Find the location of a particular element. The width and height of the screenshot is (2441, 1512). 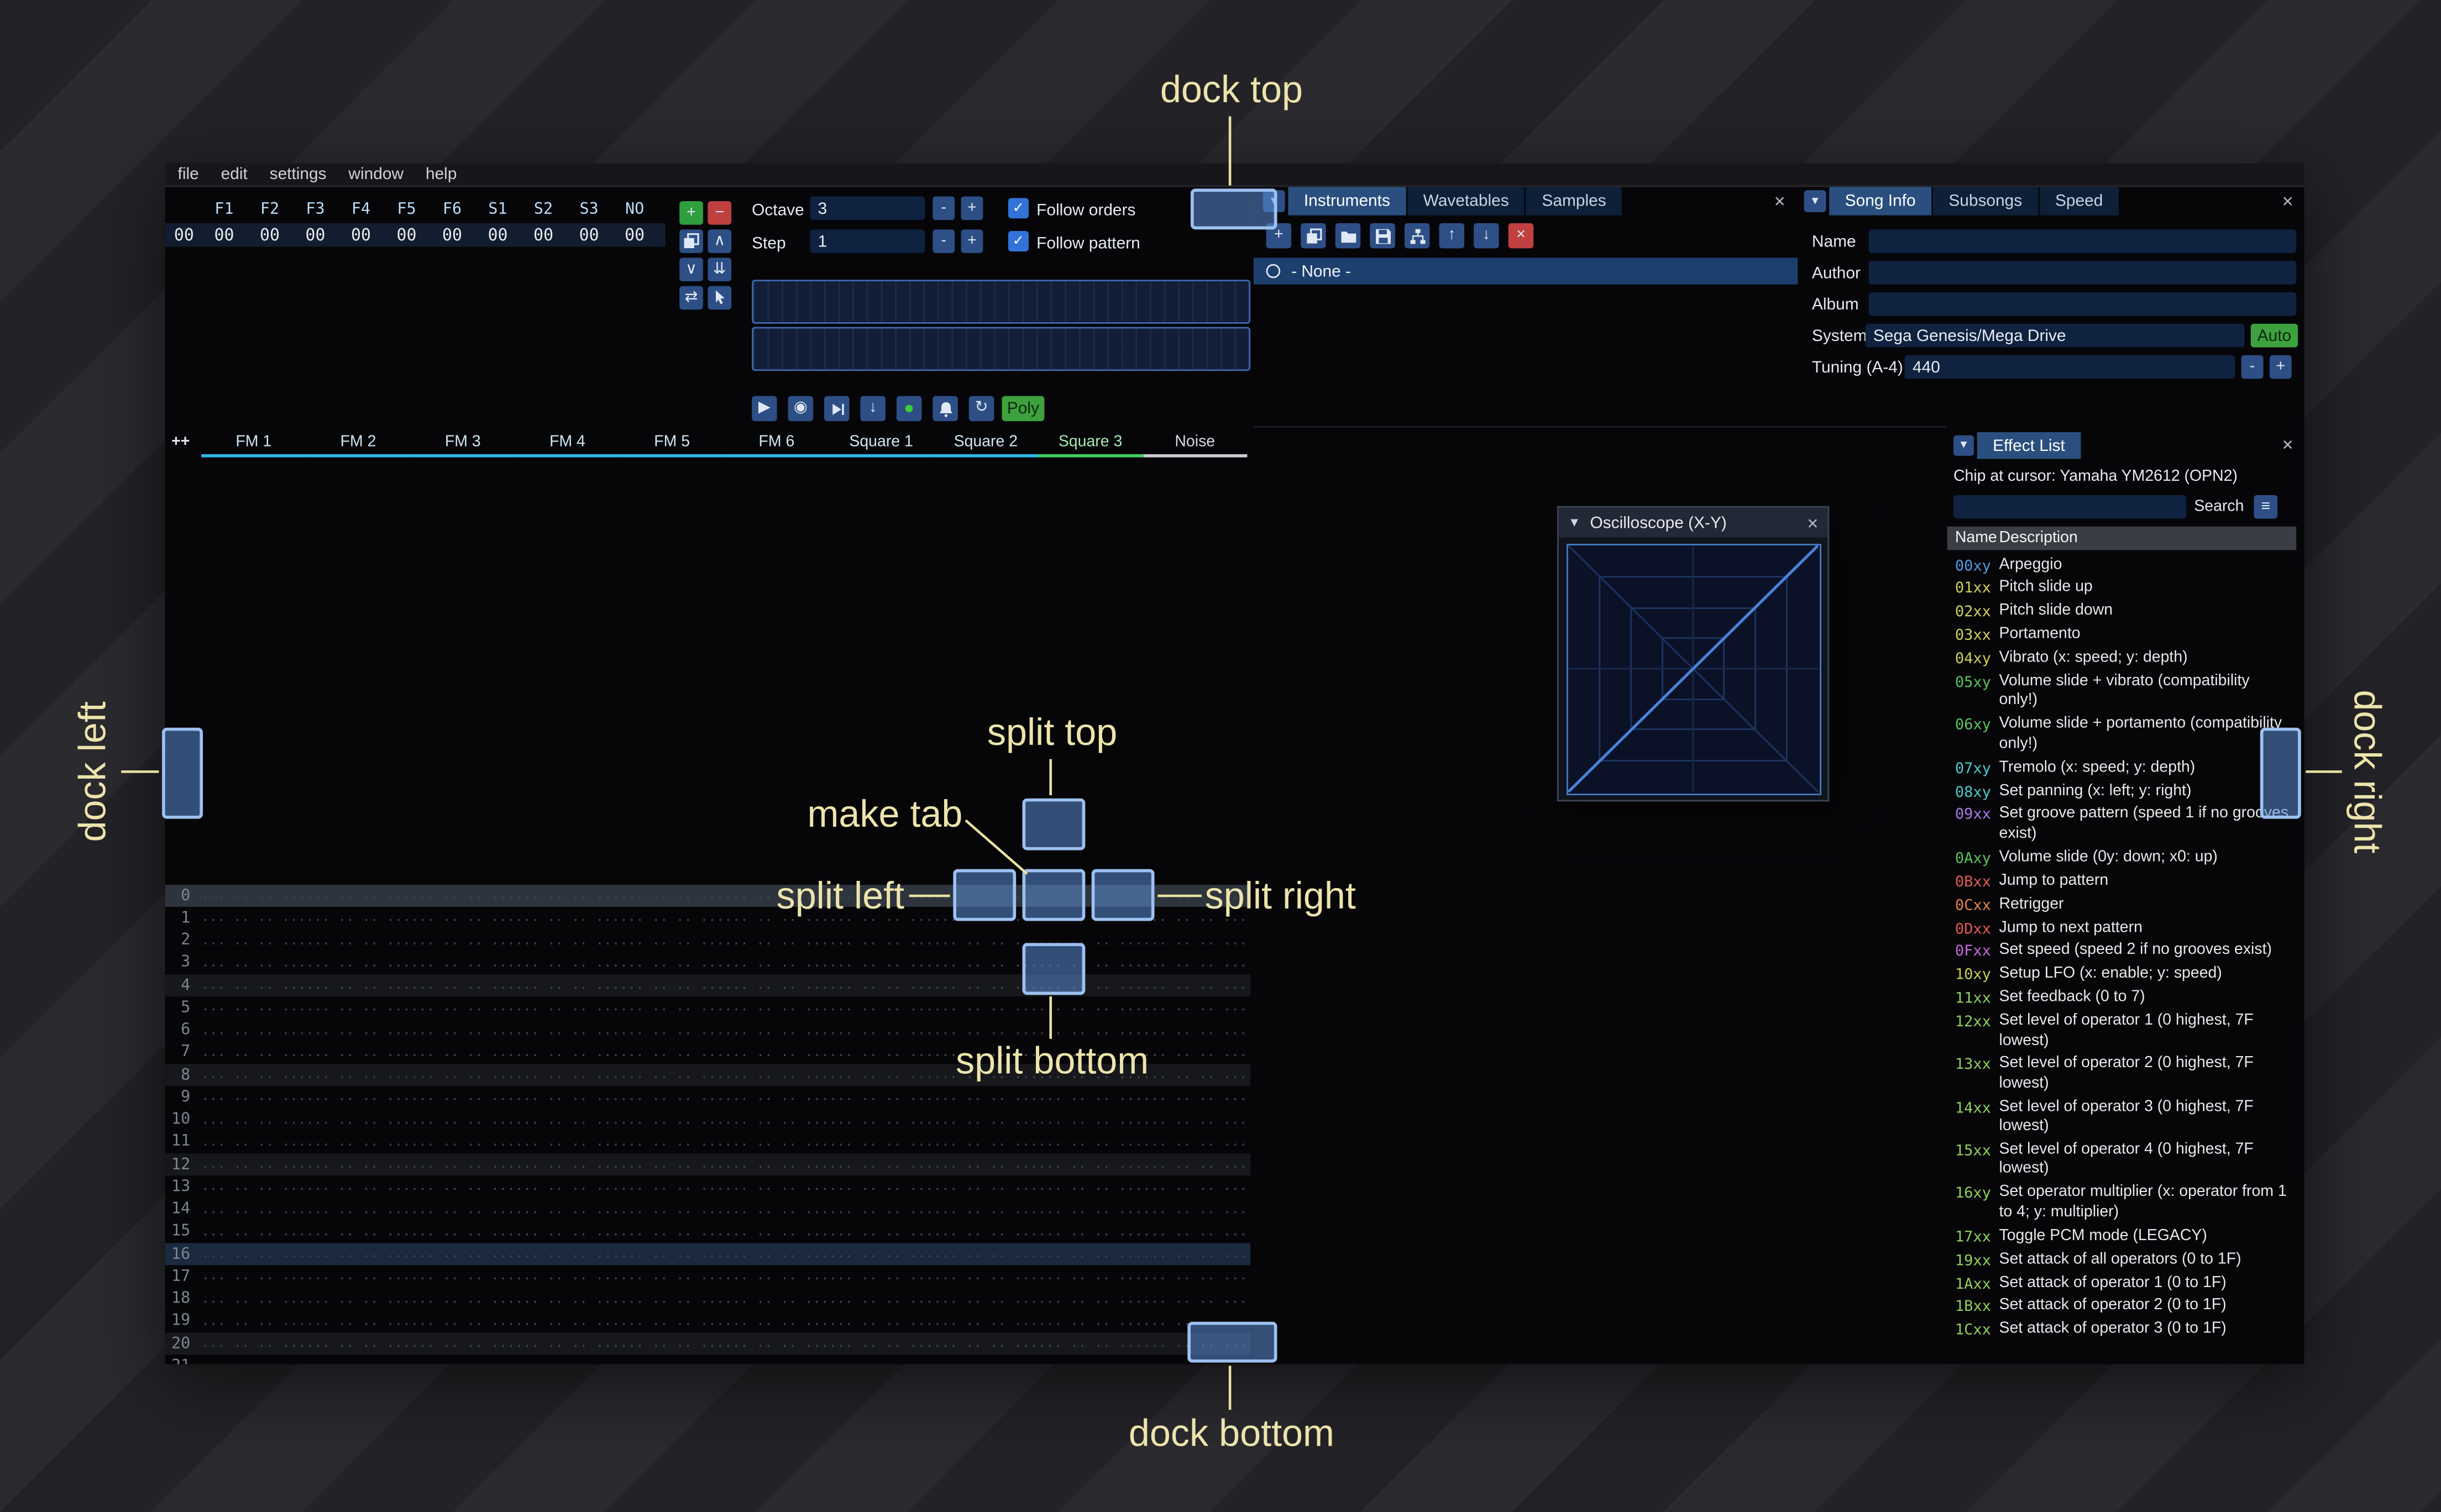

tab-song-info: Song Info is located at coordinates (1880, 202).